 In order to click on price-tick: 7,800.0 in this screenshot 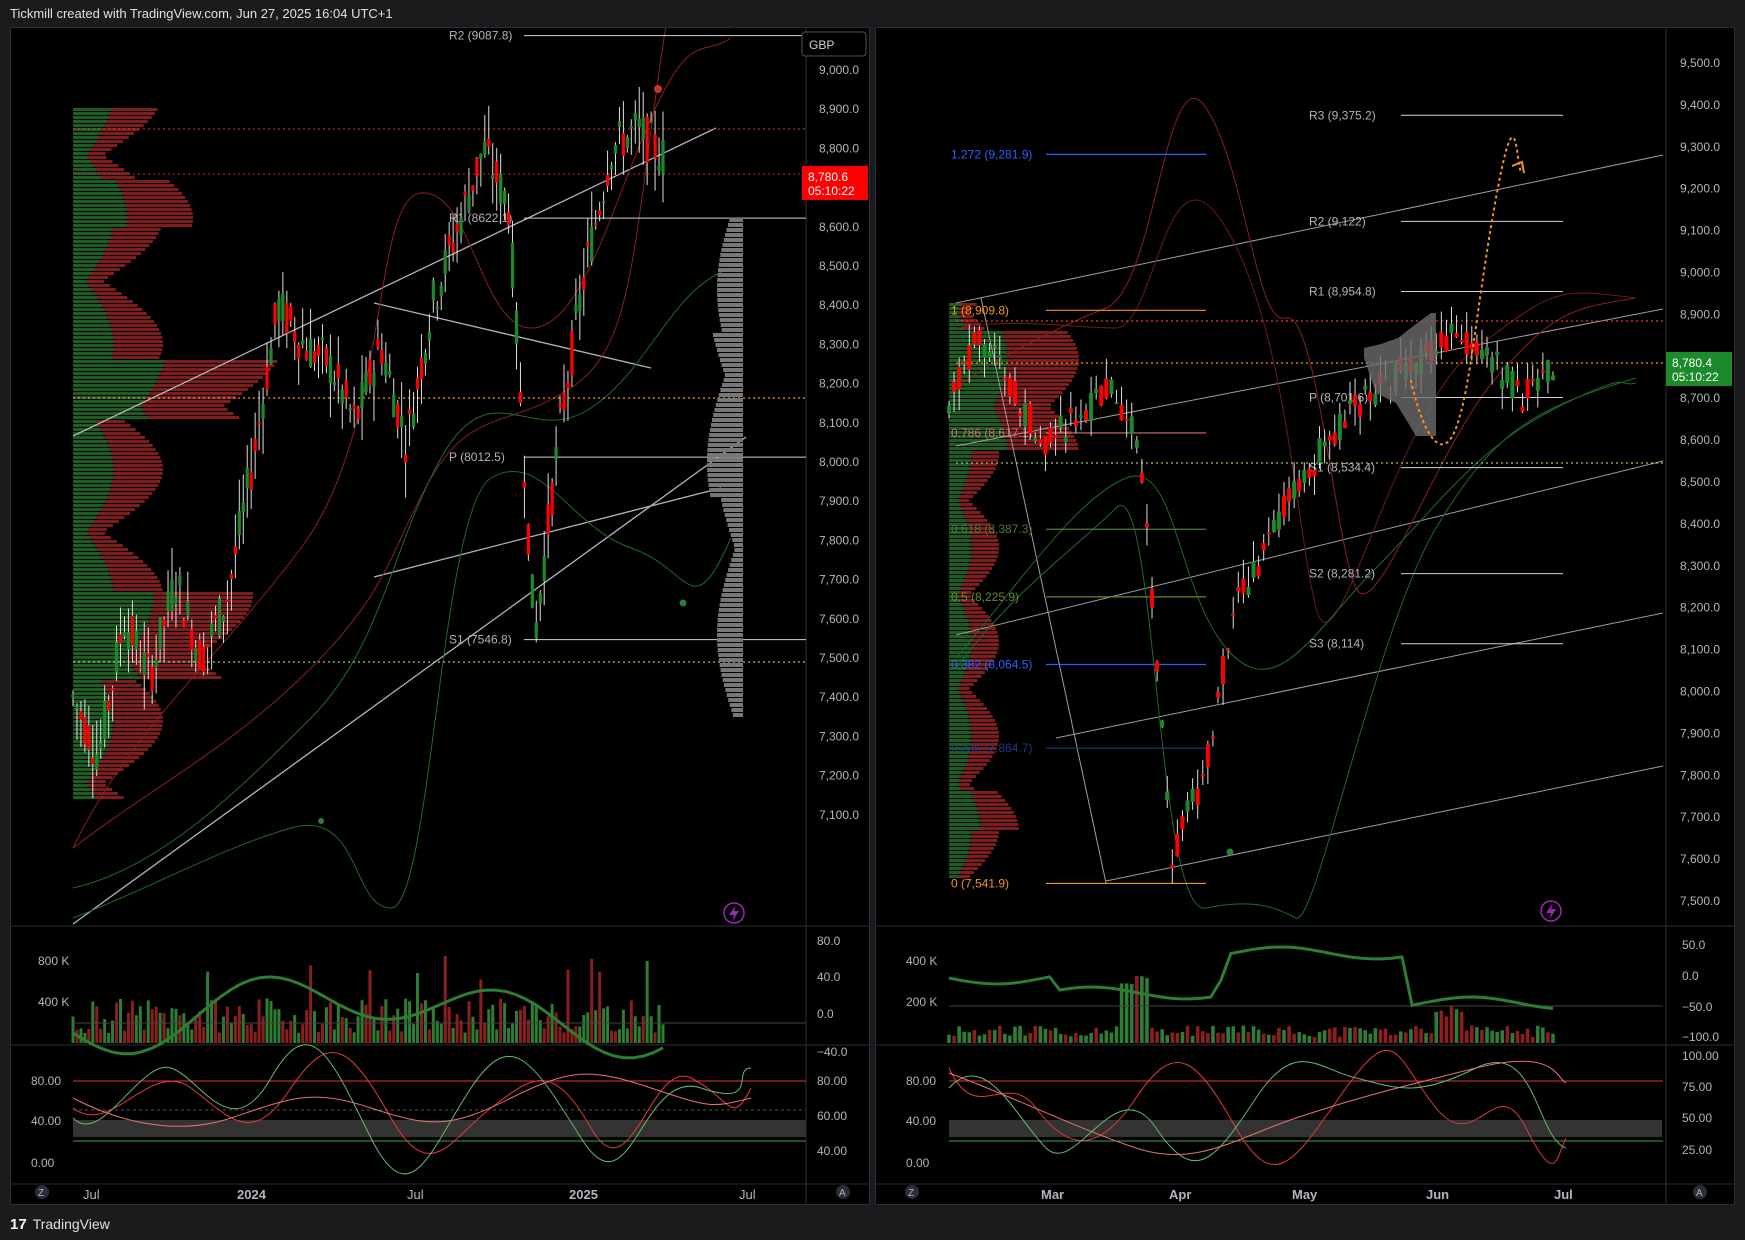, I will do `click(839, 540)`.